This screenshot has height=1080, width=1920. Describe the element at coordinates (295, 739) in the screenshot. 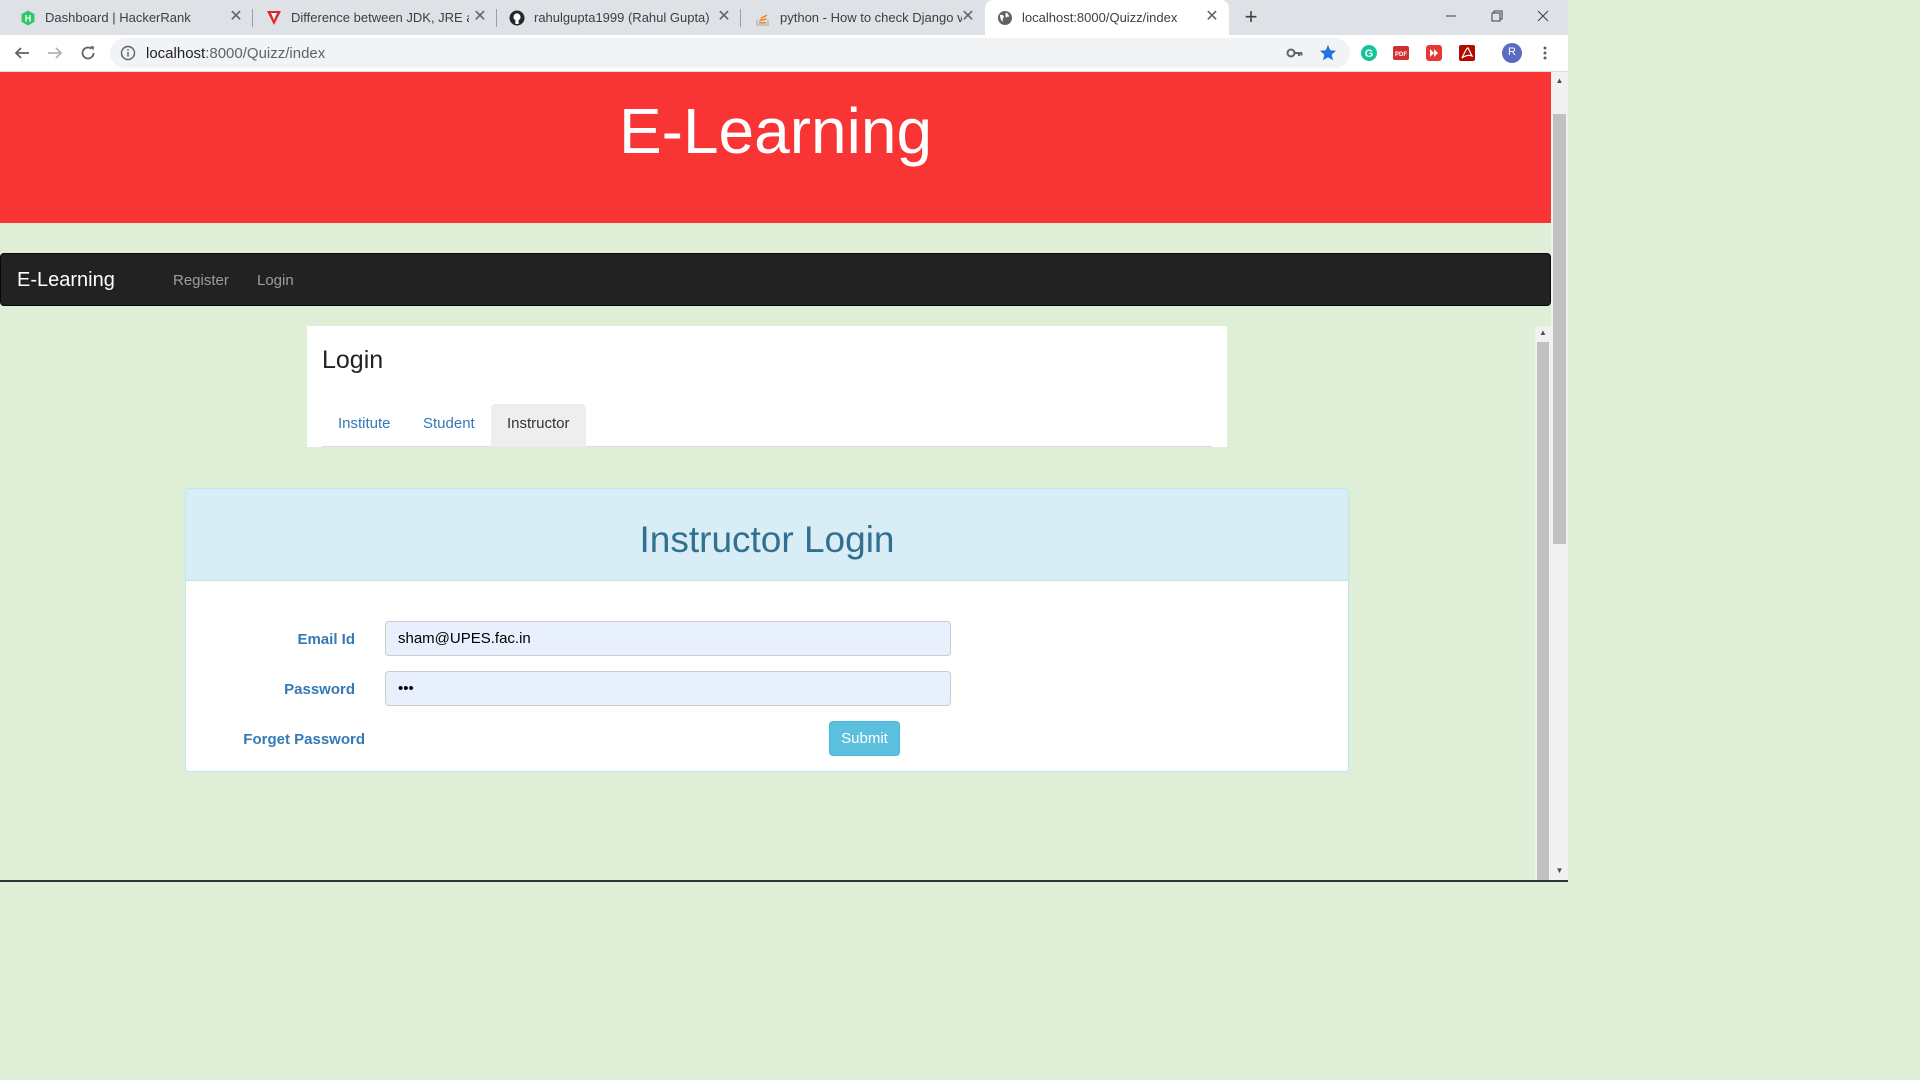

I see `forget-password-link: Forget Password` at that location.